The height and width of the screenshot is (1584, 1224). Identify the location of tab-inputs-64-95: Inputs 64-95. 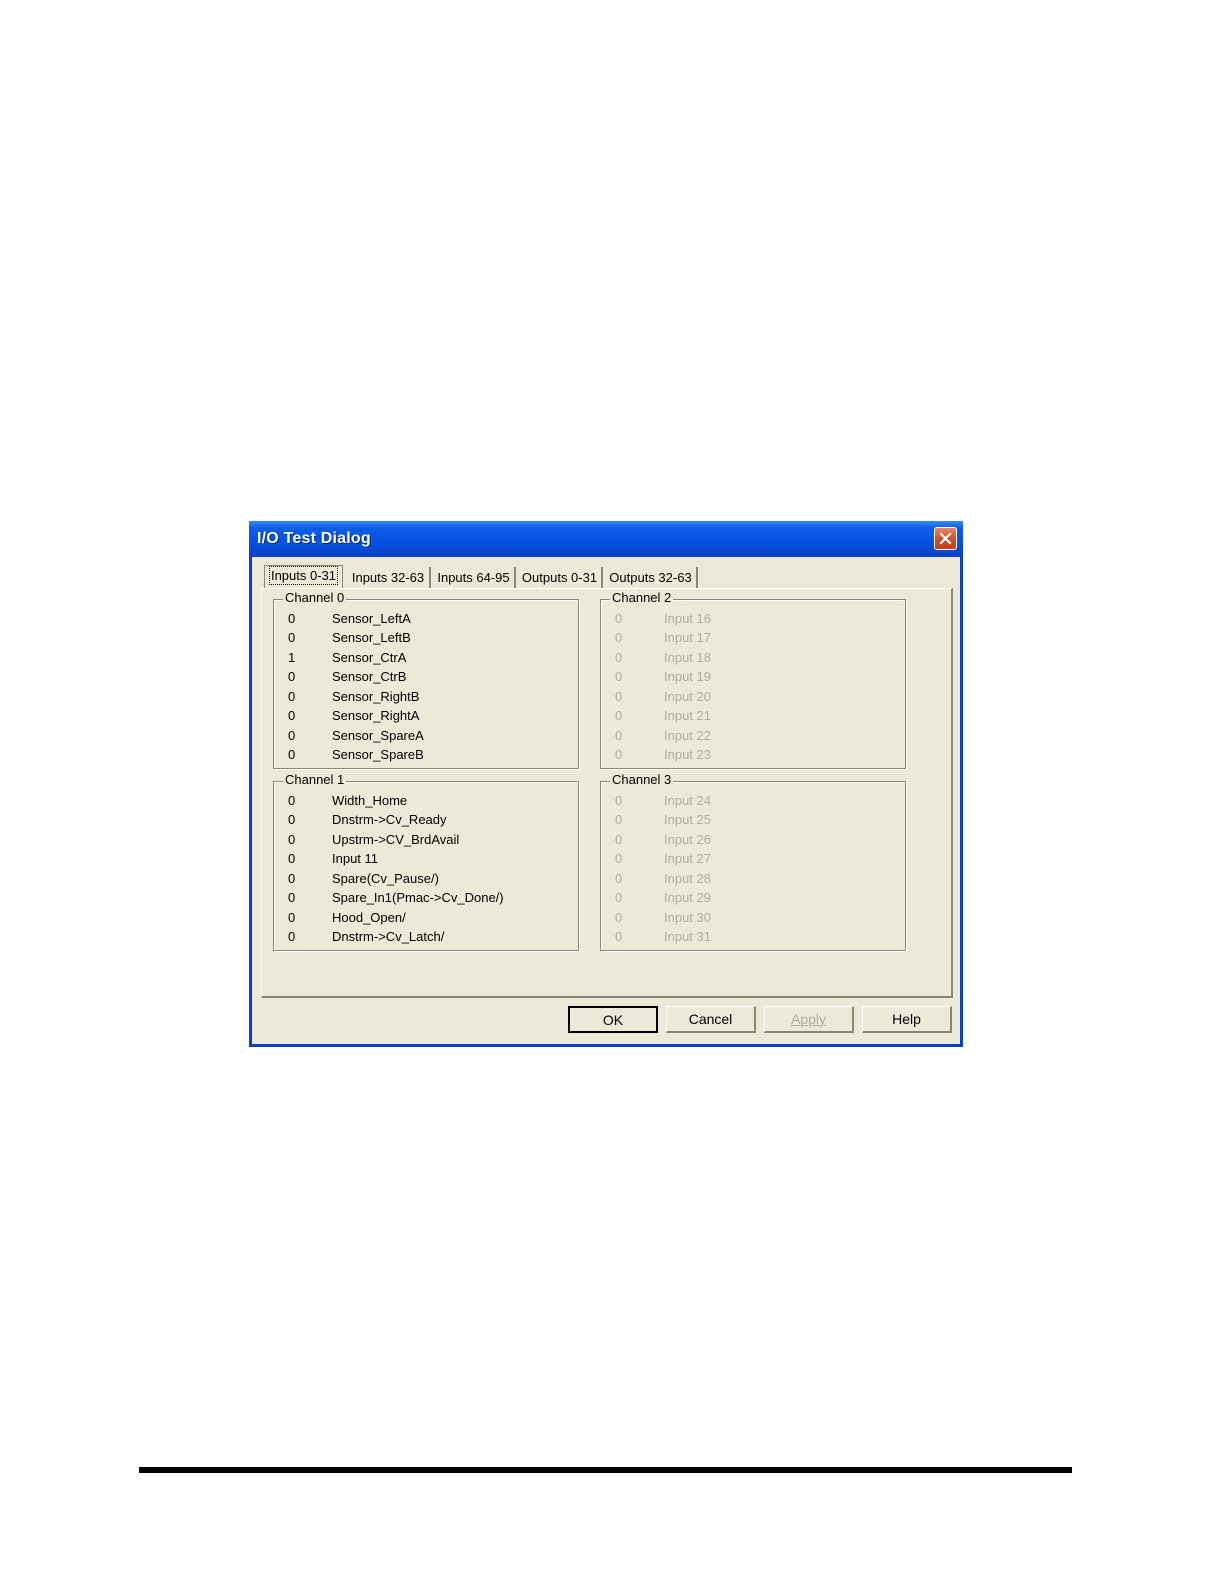
(474, 577).